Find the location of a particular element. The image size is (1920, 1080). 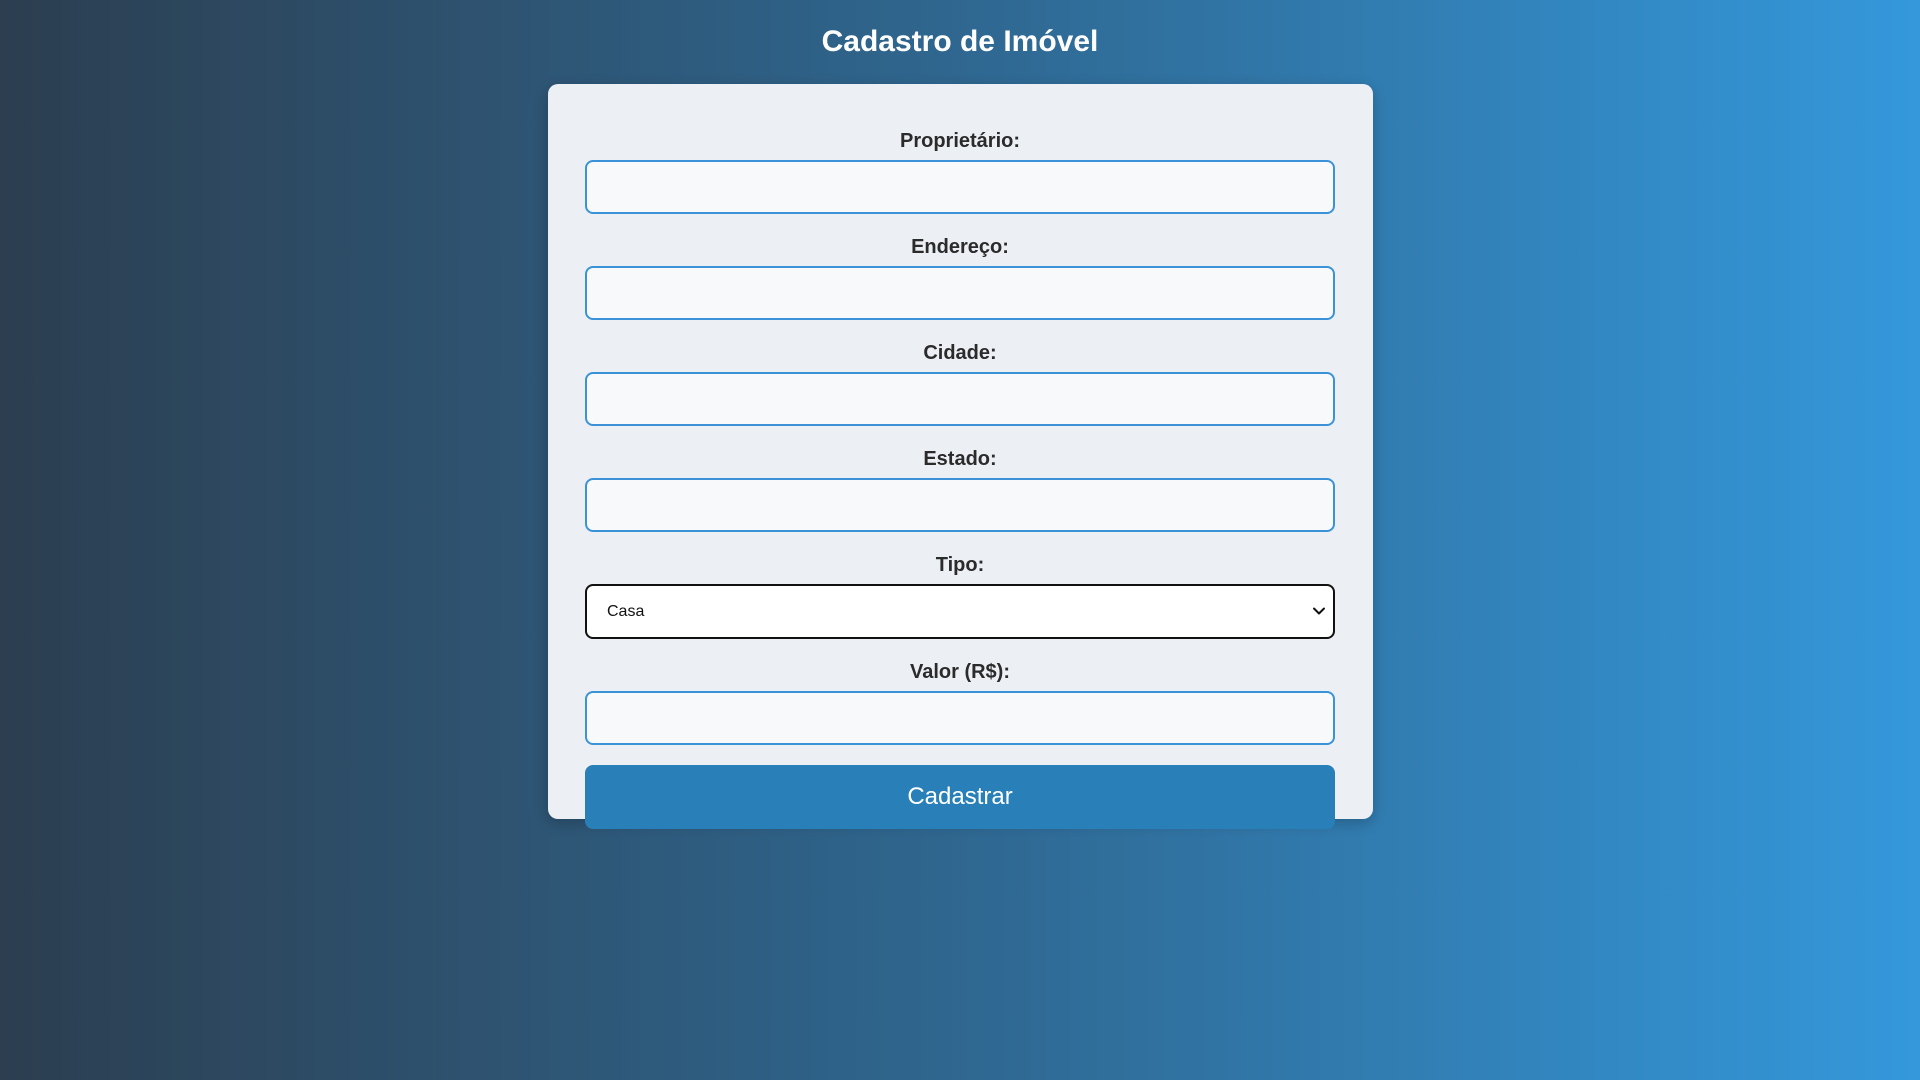

endereco-label: Endereço: is located at coordinates (960, 247).